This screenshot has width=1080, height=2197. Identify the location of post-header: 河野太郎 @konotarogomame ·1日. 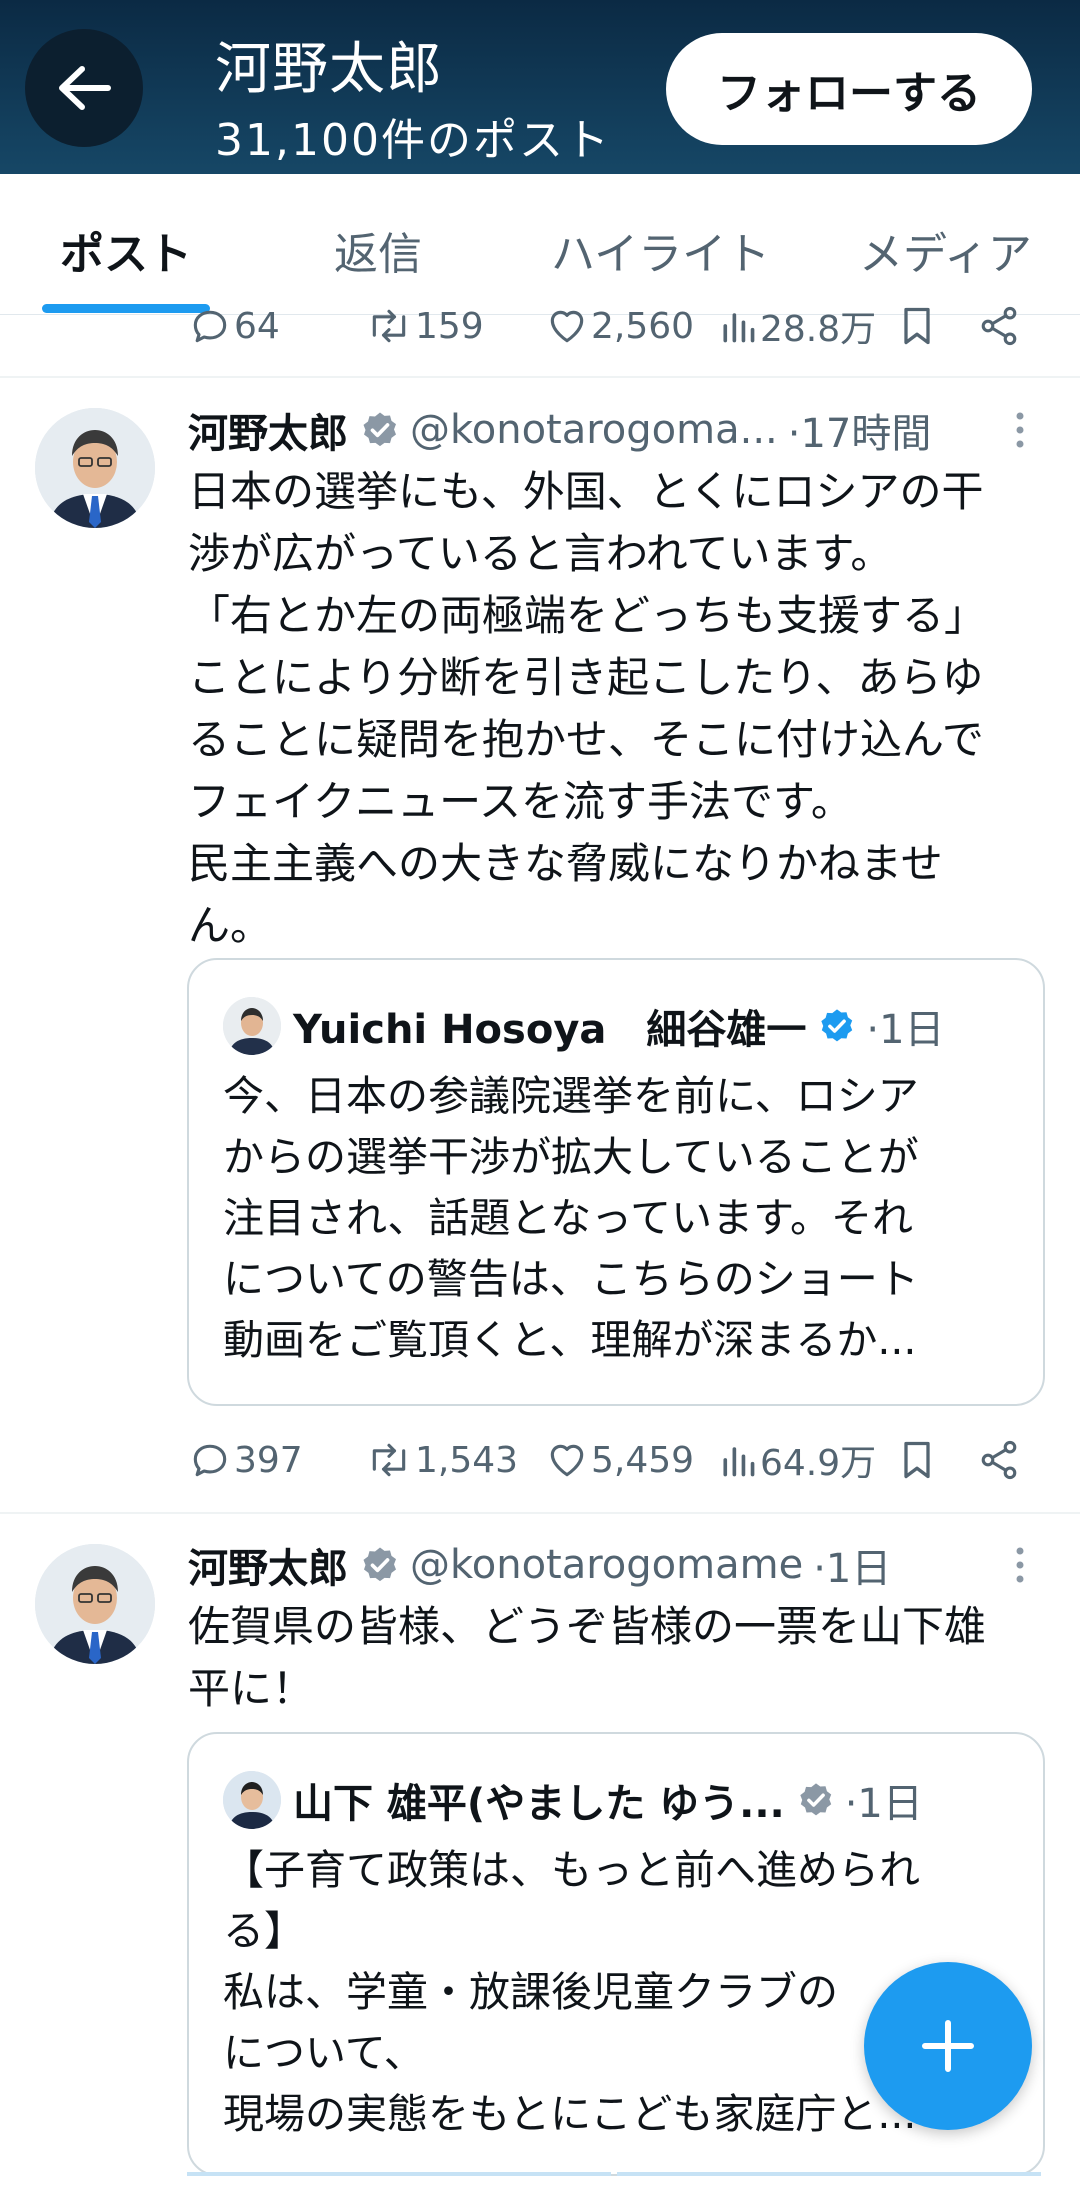
(539, 1565).